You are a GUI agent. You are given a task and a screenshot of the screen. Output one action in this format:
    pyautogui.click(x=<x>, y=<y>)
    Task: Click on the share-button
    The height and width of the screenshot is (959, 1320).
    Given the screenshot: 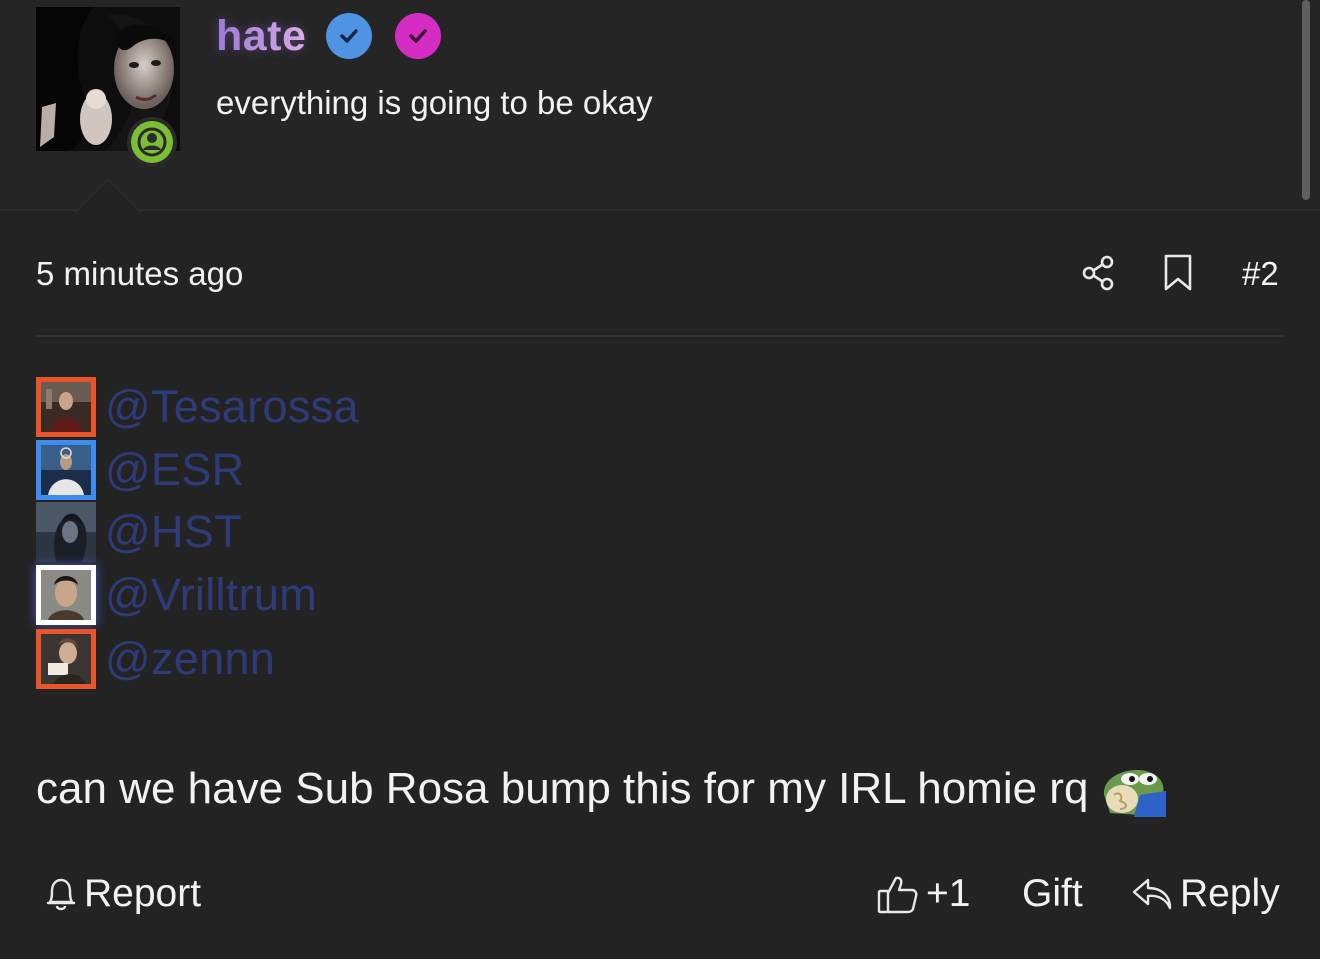 What is the action you would take?
    pyautogui.click(x=1098, y=273)
    